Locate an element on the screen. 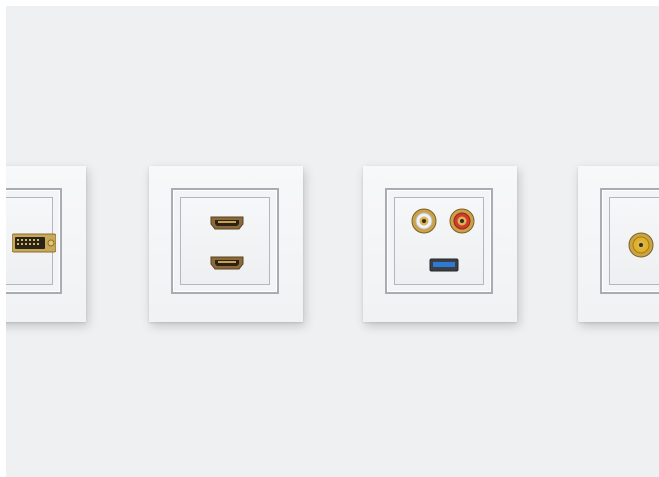 This screenshot has width=659, height=477. rca-yellow-jack is located at coordinates (641, 245).